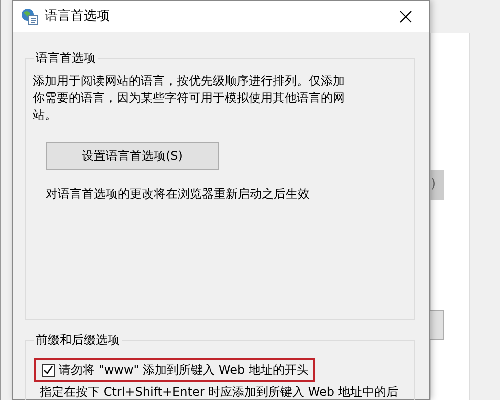 This screenshot has width=500, height=400. I want to click on group-label: 语言首选项, so click(66, 58).